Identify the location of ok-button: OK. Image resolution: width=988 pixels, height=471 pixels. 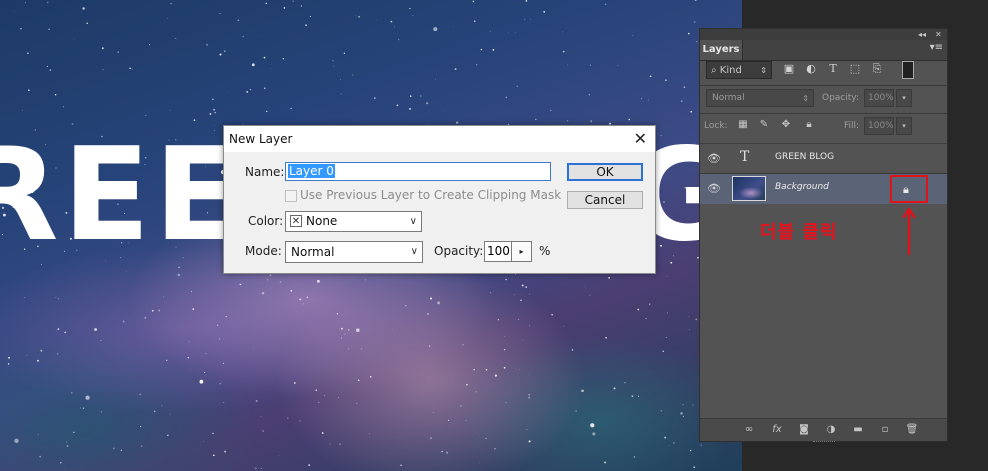
(605, 172).